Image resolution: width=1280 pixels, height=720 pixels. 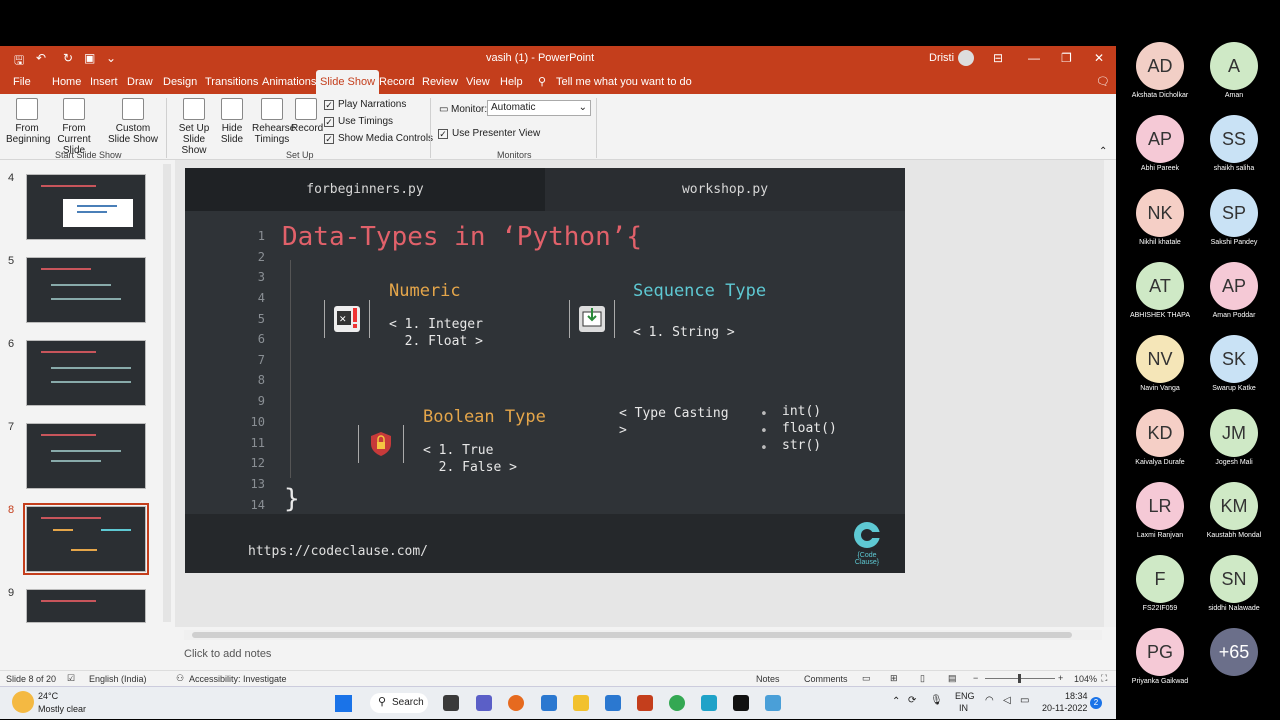 What do you see at coordinates (1085, 679) in the screenshot?
I see `zoom-level: 104%` at bounding box center [1085, 679].